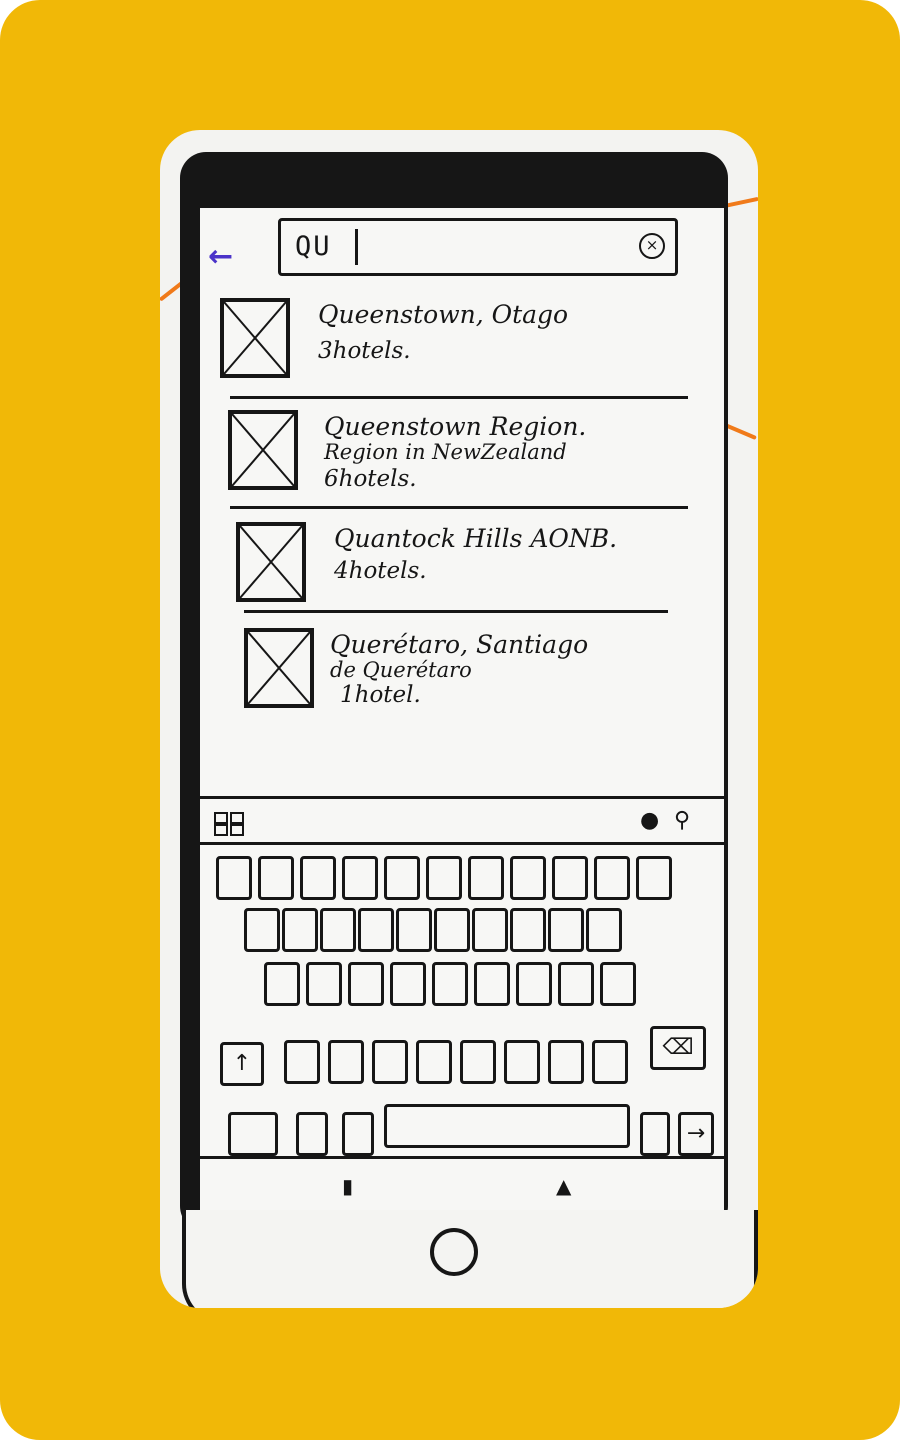 This screenshot has height=1440, width=900. What do you see at coordinates (471, 562) in the screenshot?
I see `list-item: Quantock Hills AONB. 4hotels.` at bounding box center [471, 562].